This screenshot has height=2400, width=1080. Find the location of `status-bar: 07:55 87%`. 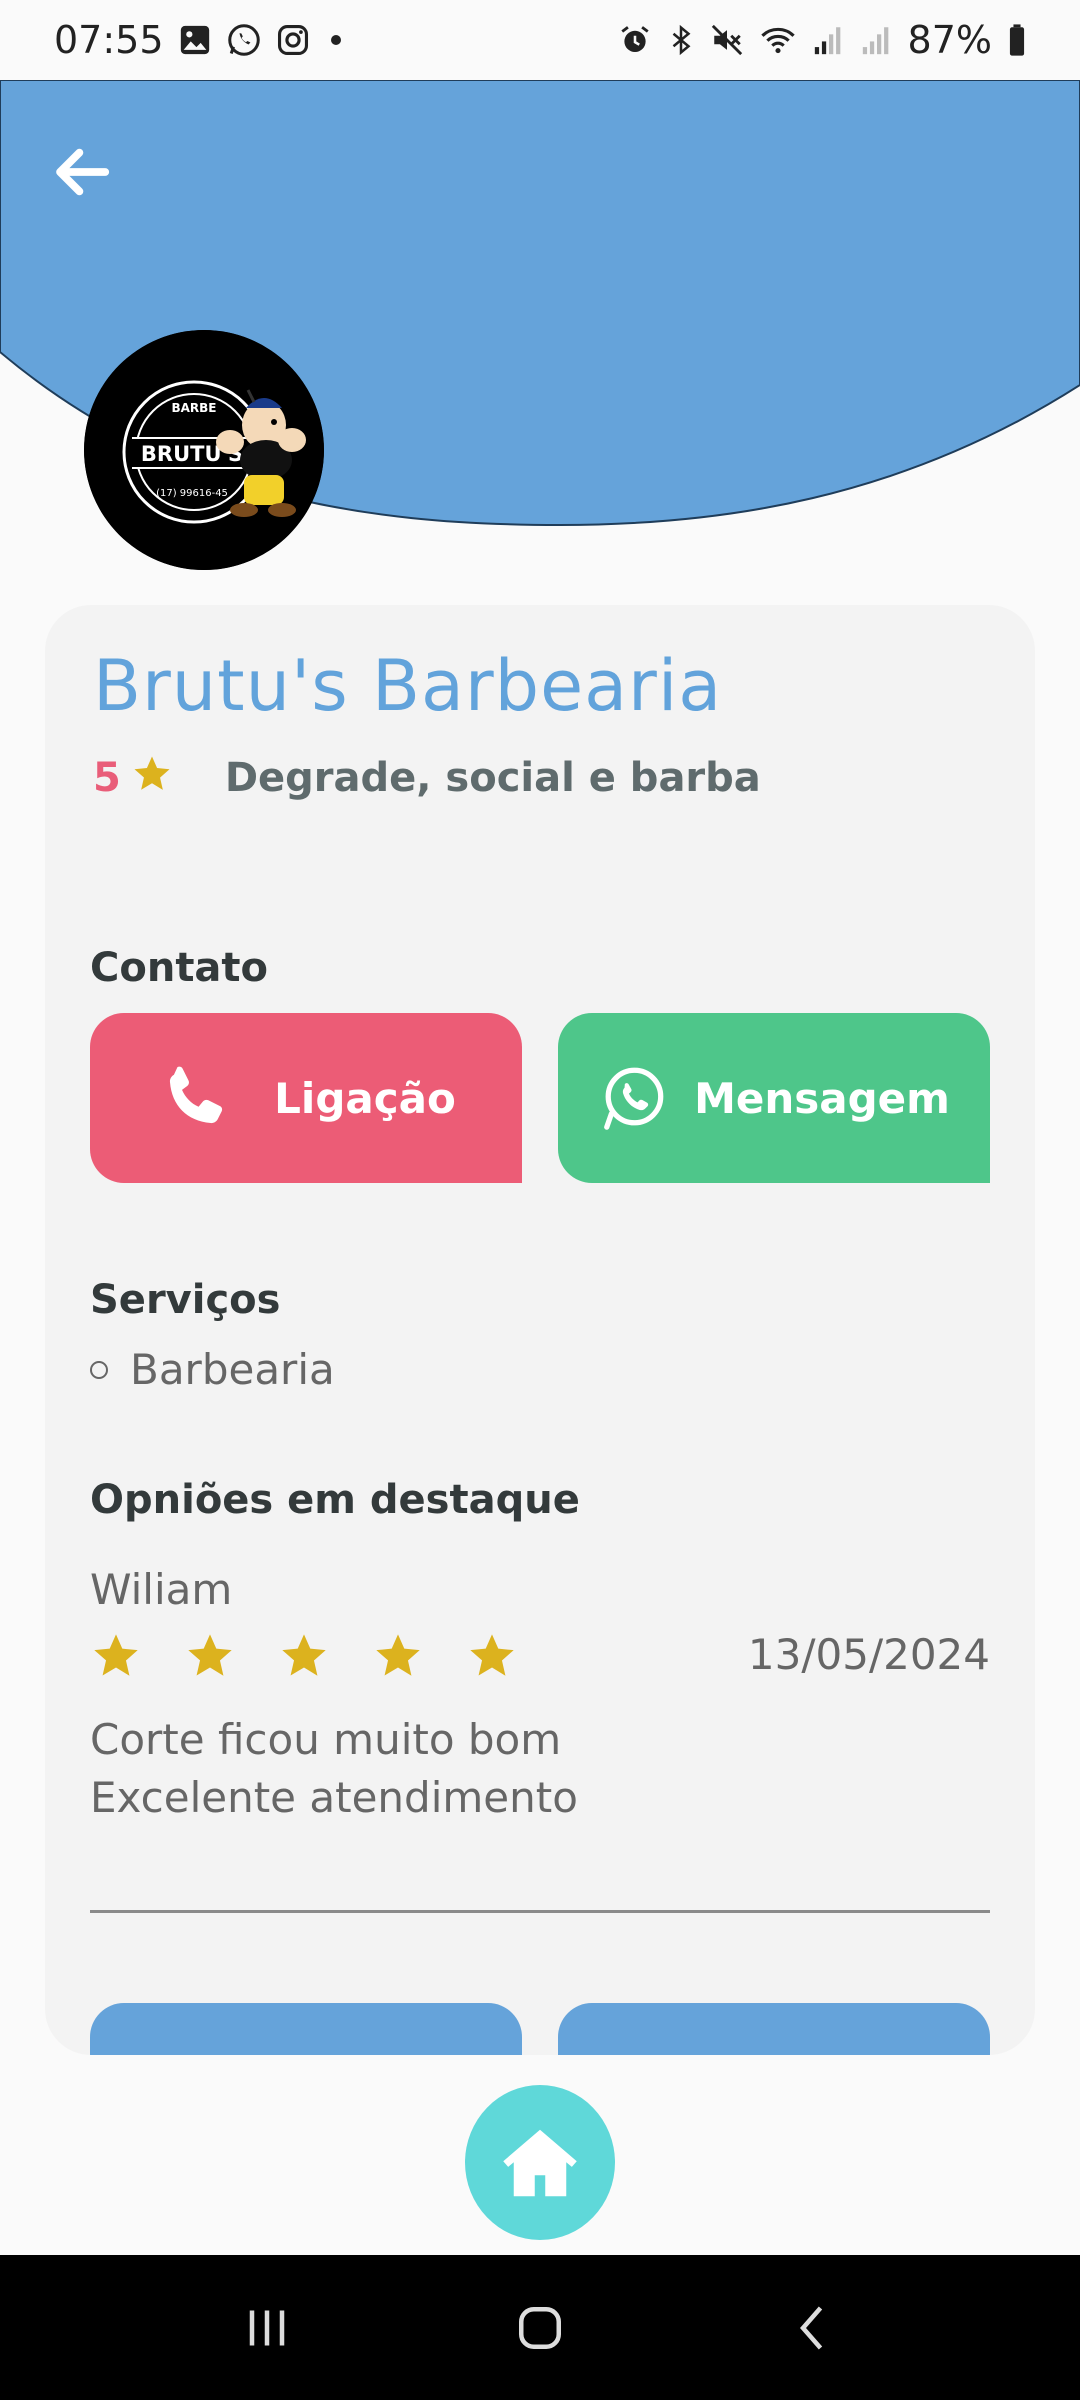

status-bar: 07:55 87% is located at coordinates (540, 40).